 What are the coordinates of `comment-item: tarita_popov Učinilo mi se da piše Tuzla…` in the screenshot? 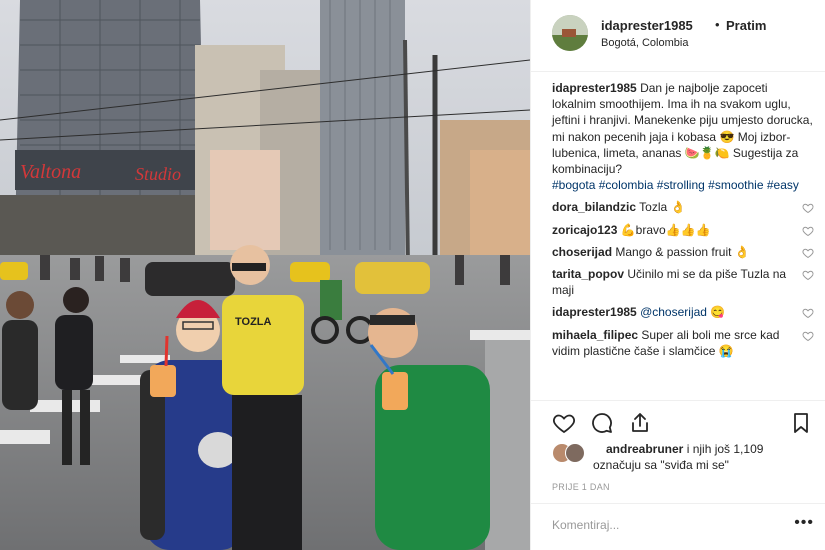 It's located at (683, 282).